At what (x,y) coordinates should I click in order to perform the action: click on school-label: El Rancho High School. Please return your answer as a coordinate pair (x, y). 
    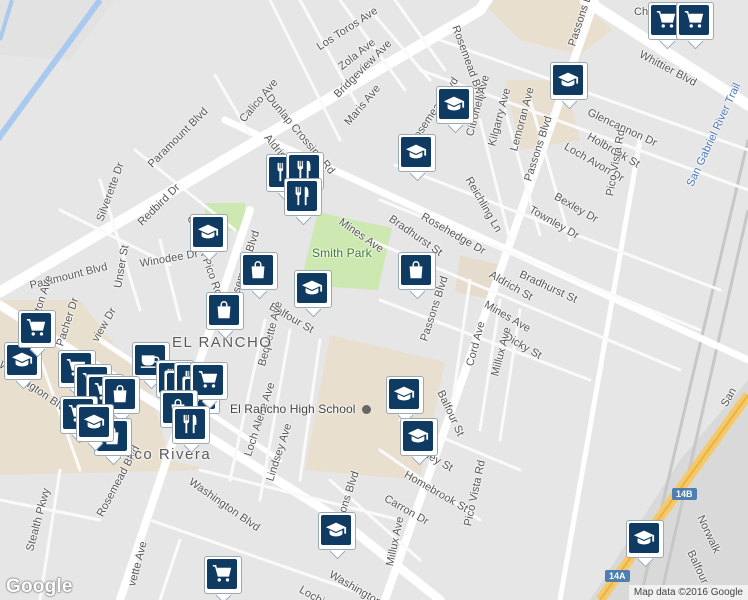
    Looking at the image, I should click on (300, 409).